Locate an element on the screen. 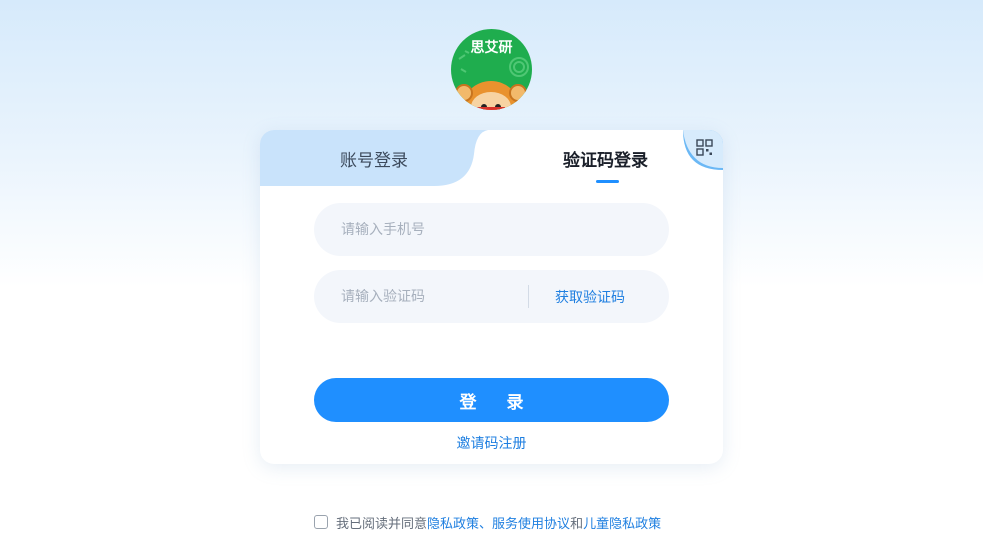  qr-login-toggle is located at coordinates (703, 150).